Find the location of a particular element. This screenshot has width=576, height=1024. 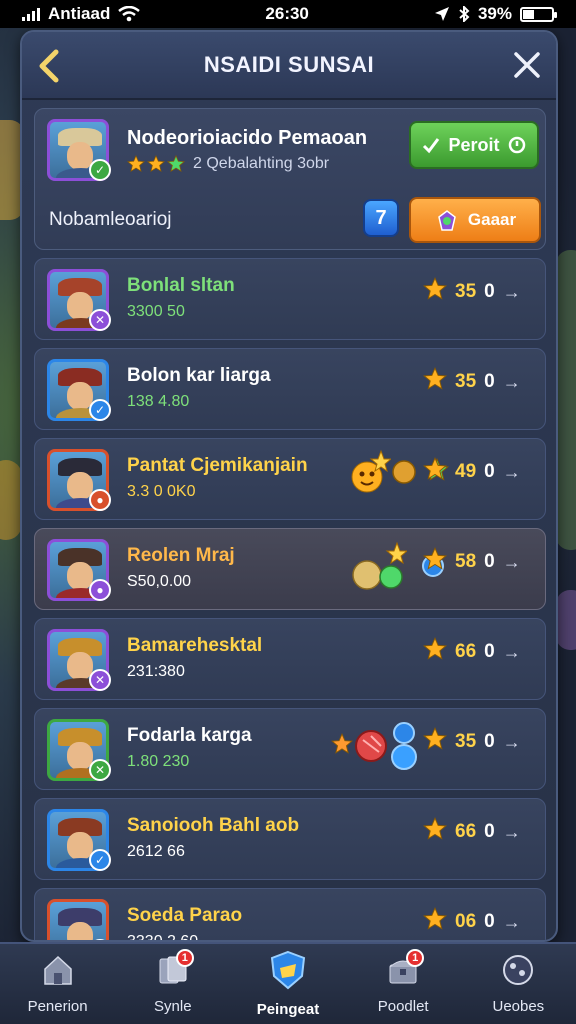

orange-star-icon is located at coordinates (342, 746).